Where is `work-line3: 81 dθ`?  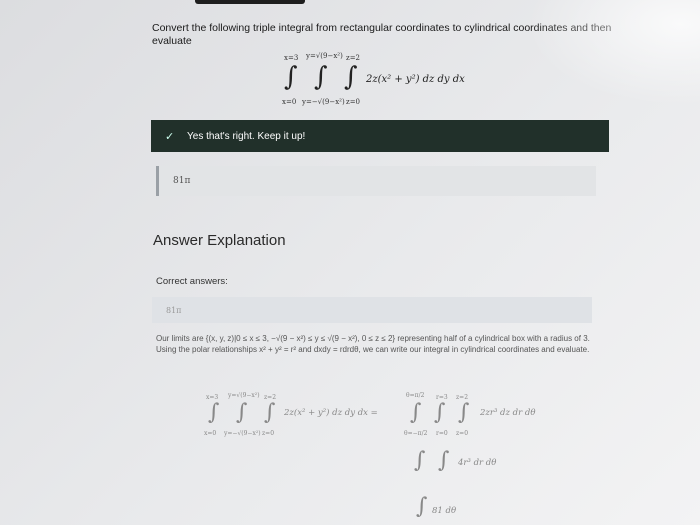 work-line3: 81 dθ is located at coordinates (444, 511).